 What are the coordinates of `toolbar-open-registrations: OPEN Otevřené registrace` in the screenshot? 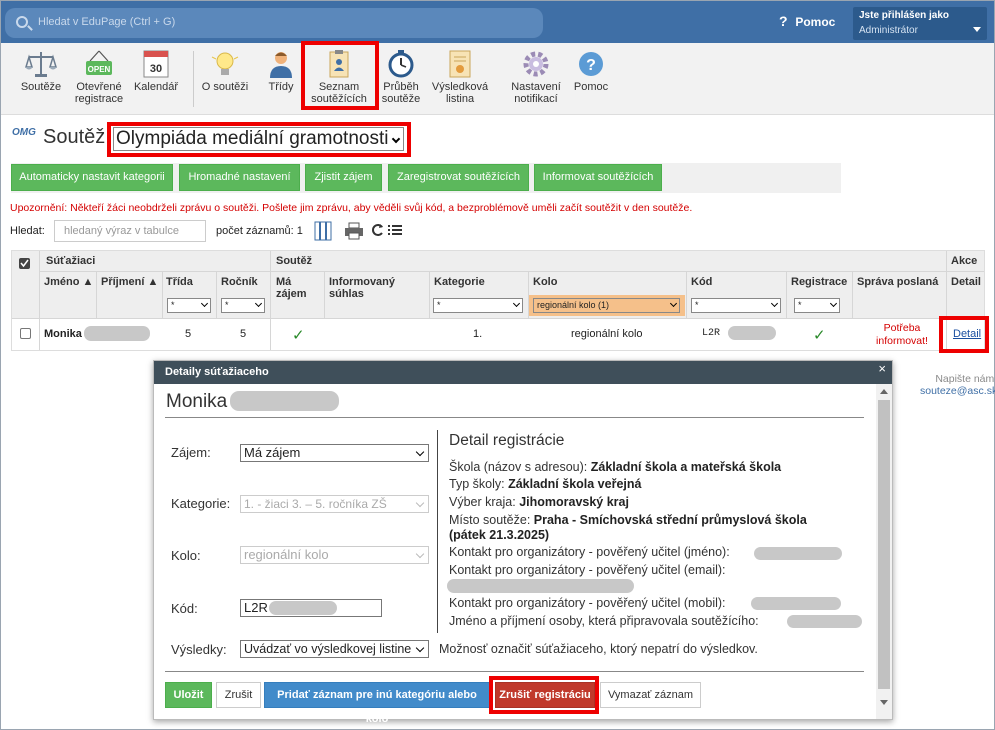 It's located at (99, 77).